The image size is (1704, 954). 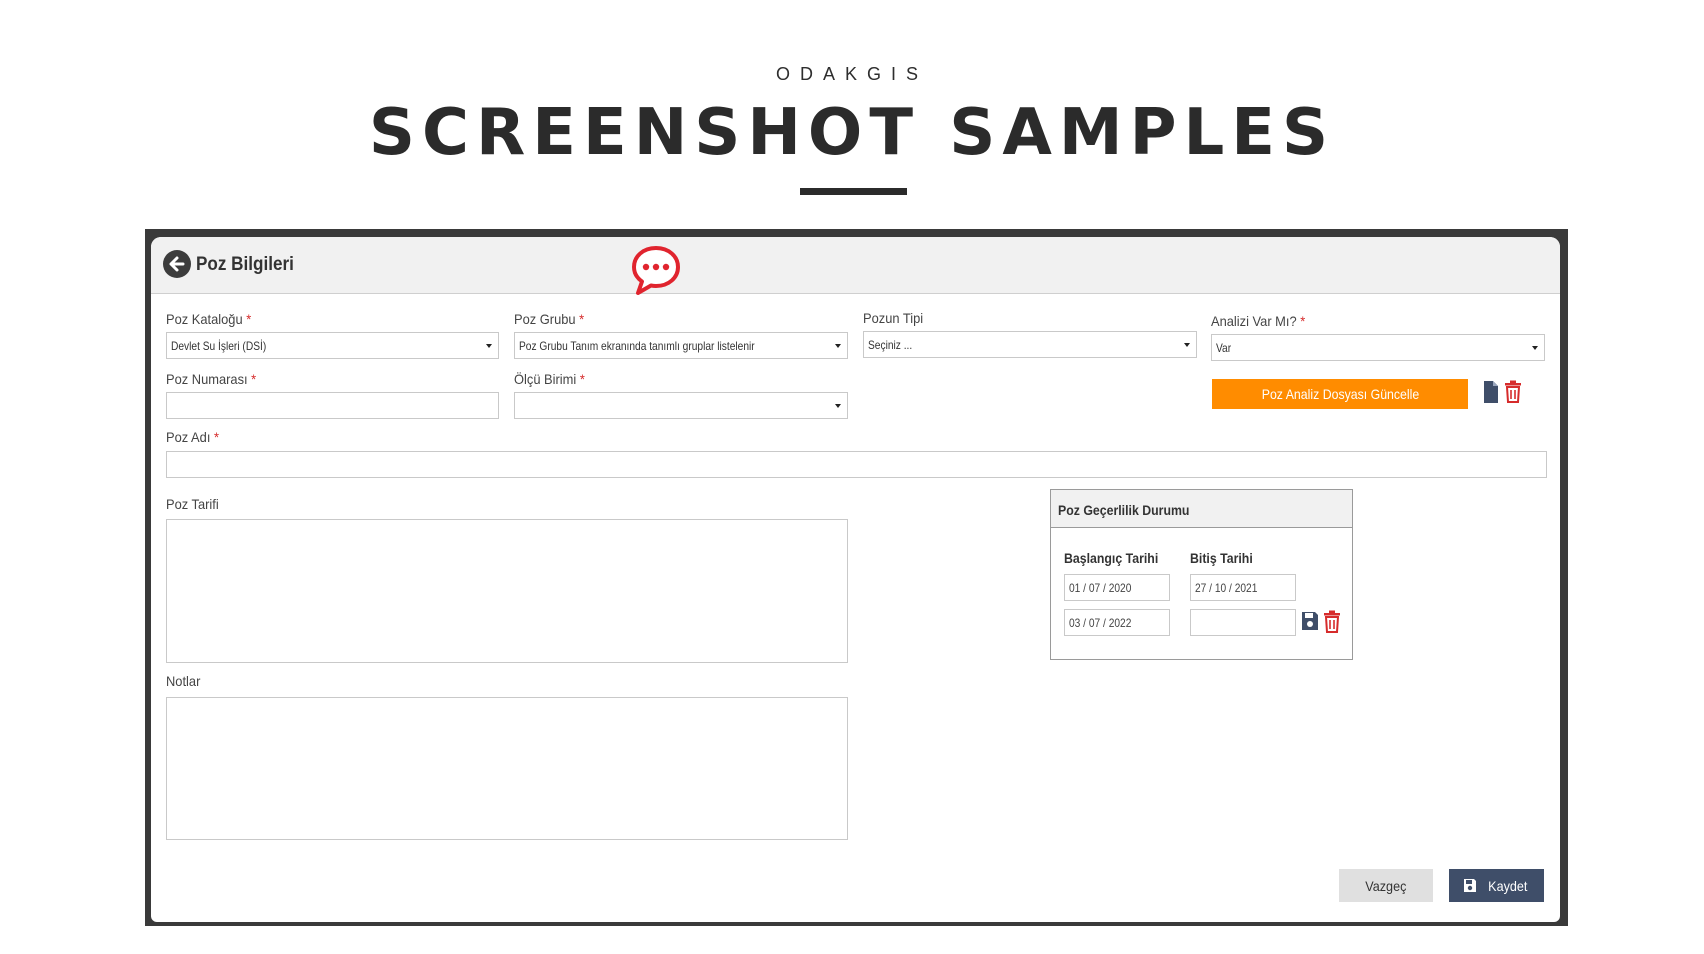 I want to click on analysis-select: Var, so click(x=1378, y=347).